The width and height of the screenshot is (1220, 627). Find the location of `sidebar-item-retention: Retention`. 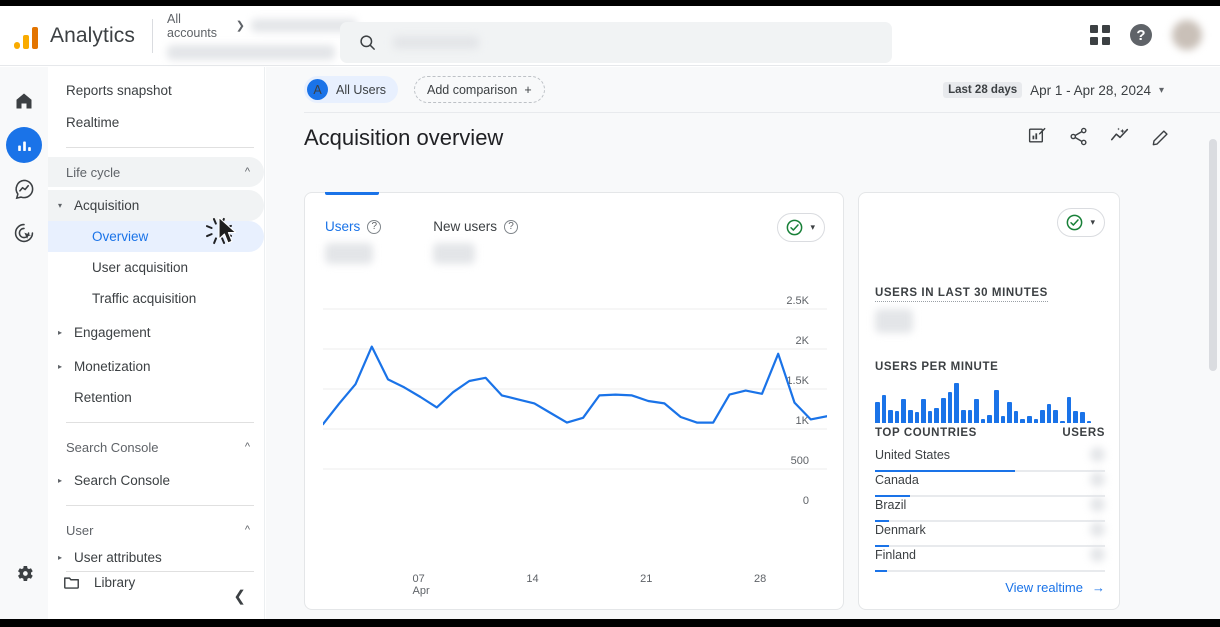

sidebar-item-retention: Retention is located at coordinates (156, 397).